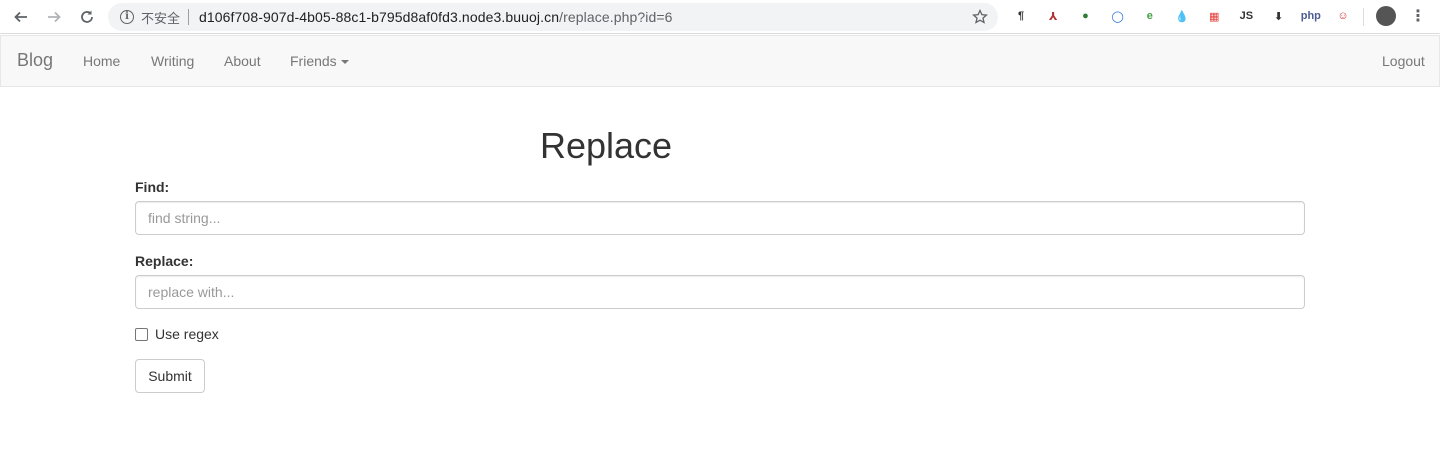  I want to click on ring-extension-icon: ◯, so click(1118, 16).